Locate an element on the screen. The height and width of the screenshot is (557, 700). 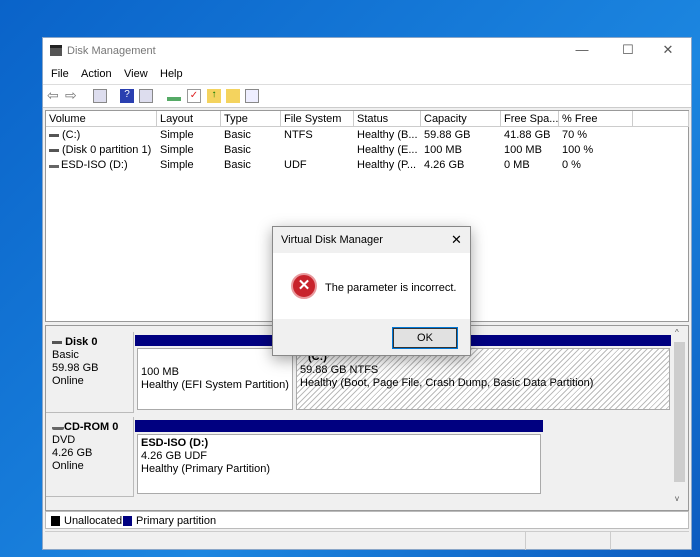
vertical-scrollbar: ^ v is located at coordinates (679, 418).